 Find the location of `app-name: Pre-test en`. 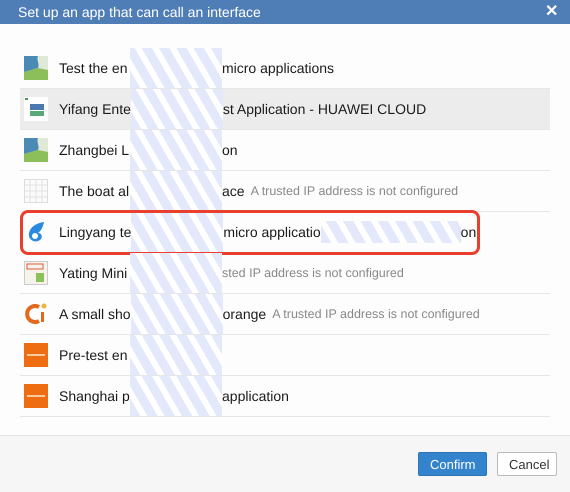

app-name: Pre-test en is located at coordinates (93, 355).